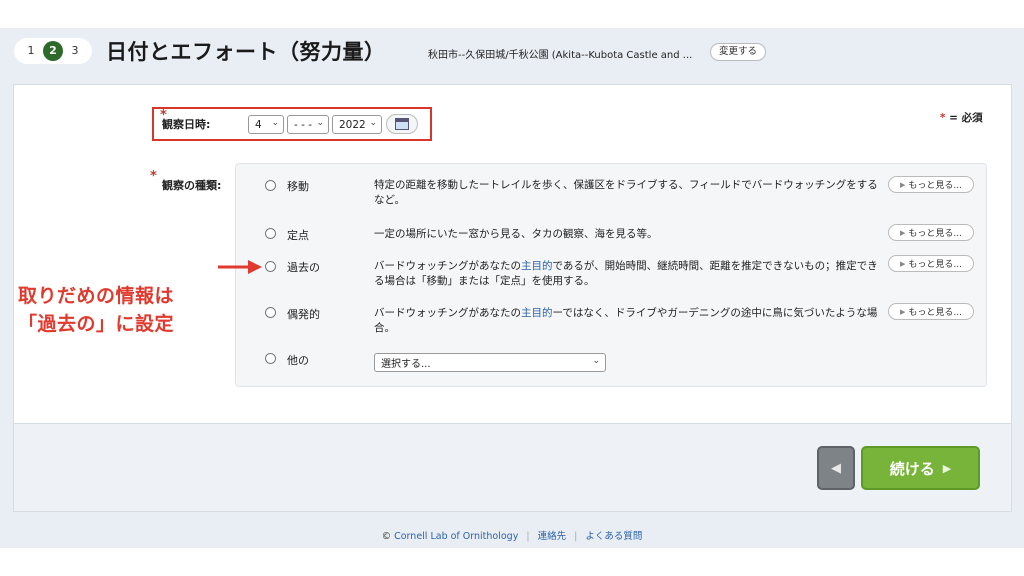  I want to click on day-select: - - - ⌄, so click(308, 124).